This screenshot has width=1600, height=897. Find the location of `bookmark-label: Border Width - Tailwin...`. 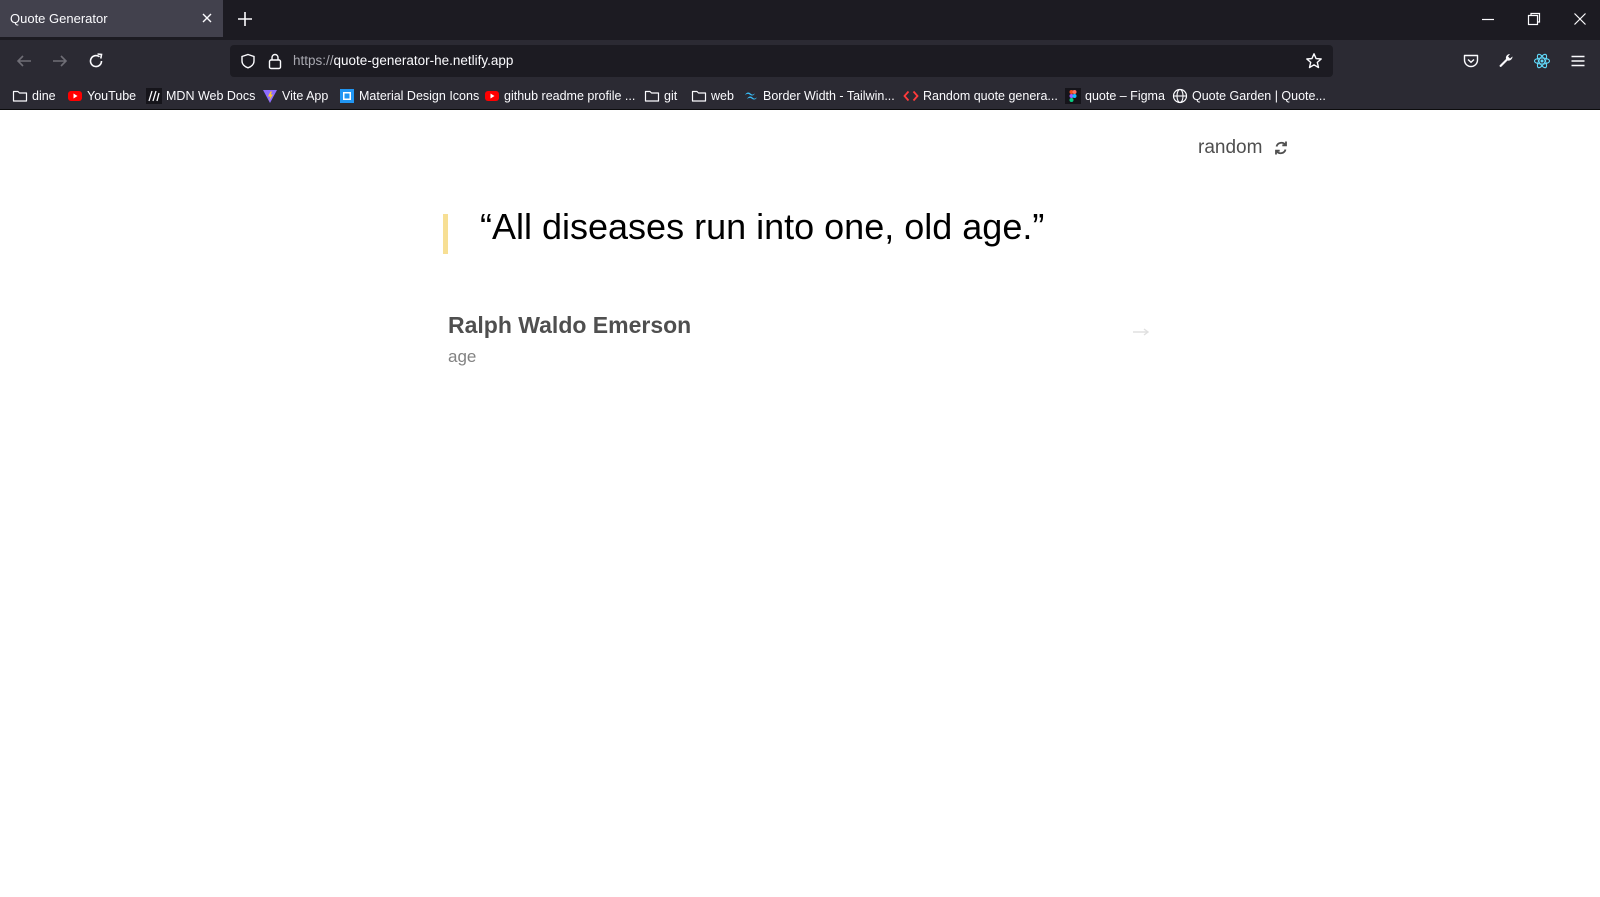

bookmark-label: Border Width - Tailwin... is located at coordinates (829, 96).